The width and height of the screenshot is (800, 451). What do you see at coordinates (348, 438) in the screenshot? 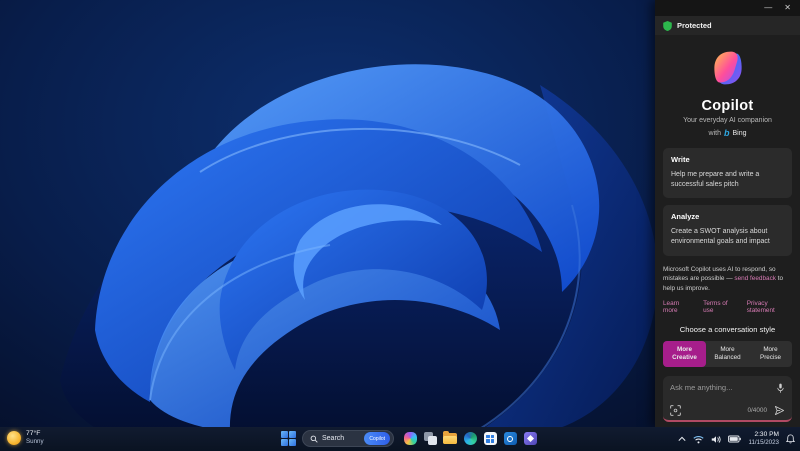
I see `search-box: Search Copilot` at bounding box center [348, 438].